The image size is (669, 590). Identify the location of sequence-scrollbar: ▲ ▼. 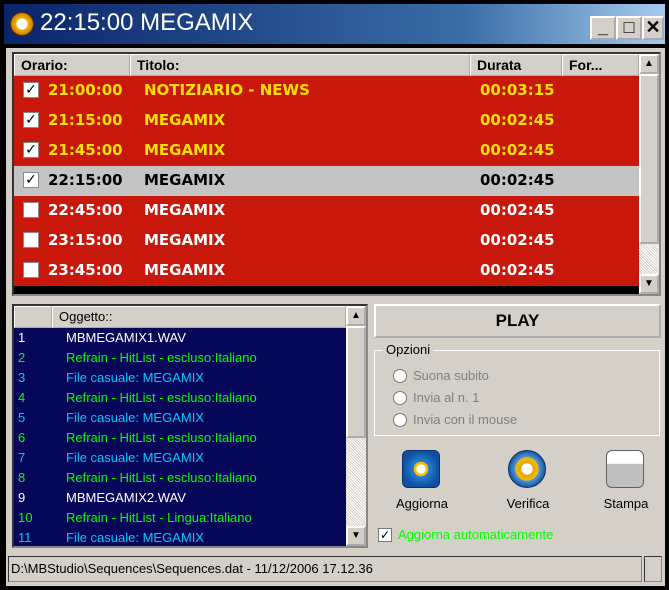
(356, 426).